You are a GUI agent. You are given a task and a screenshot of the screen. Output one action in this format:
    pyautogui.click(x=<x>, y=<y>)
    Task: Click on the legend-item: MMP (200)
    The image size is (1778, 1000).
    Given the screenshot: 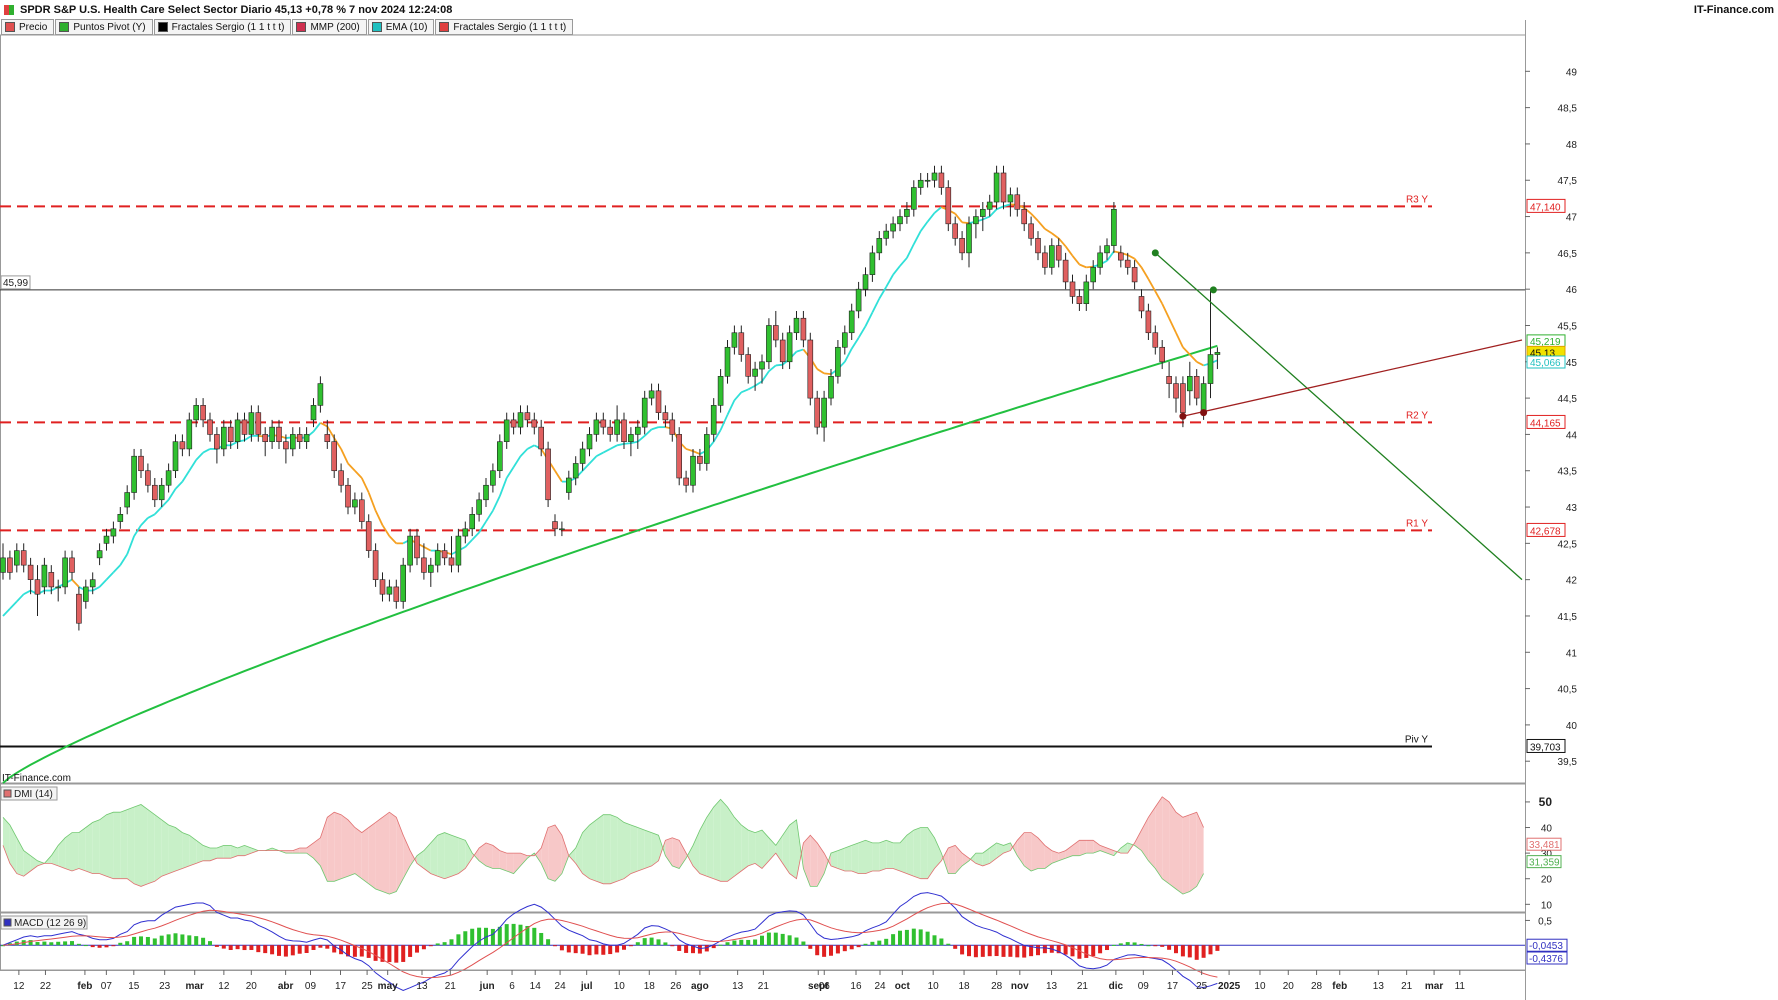 What is the action you would take?
    pyautogui.click(x=329, y=27)
    